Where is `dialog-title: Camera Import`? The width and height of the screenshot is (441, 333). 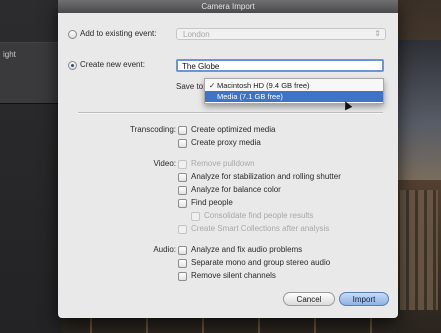
dialog-title: Camera Import is located at coordinates (228, 6).